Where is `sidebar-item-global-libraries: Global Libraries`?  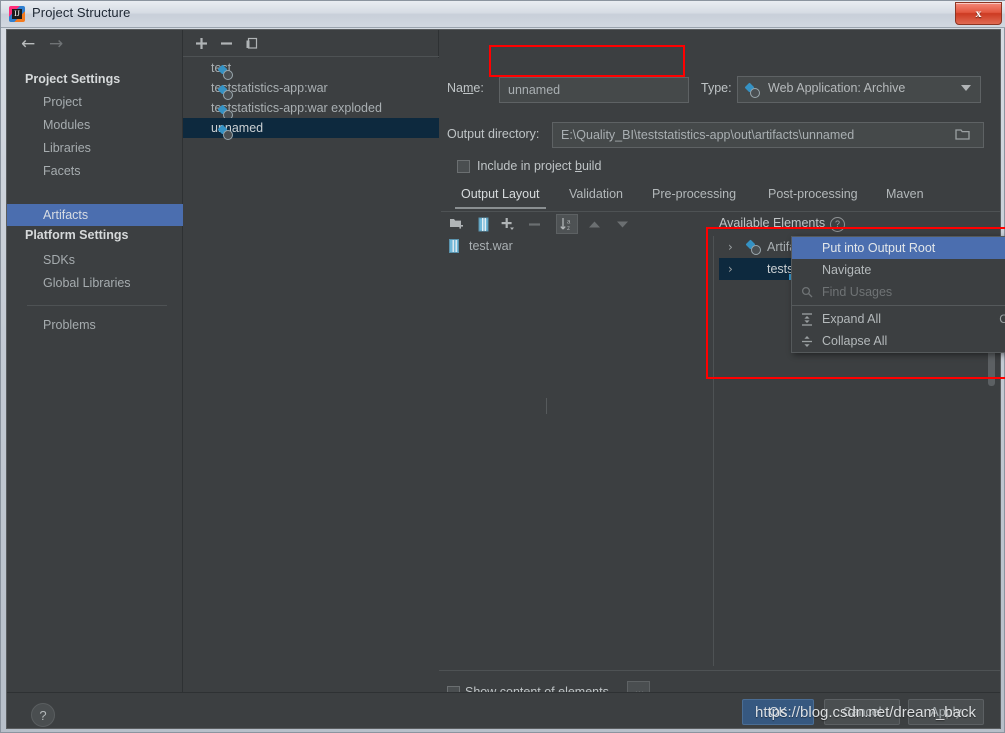 sidebar-item-global-libraries: Global Libraries is located at coordinates (95, 283).